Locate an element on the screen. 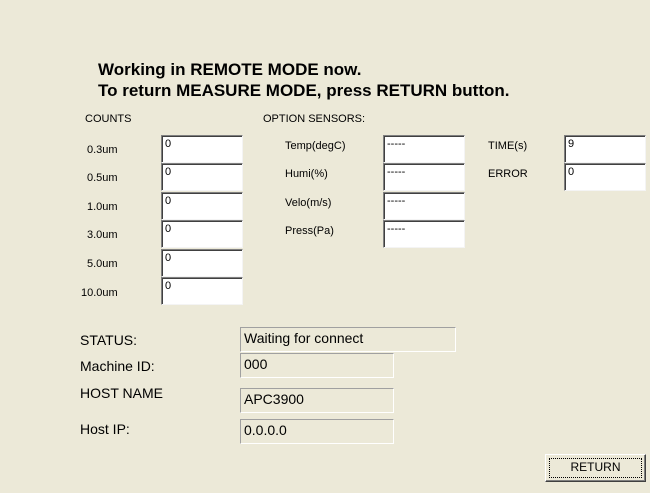 The width and height of the screenshot is (650, 493). host-ip-label: Host IP: is located at coordinates (105, 429).